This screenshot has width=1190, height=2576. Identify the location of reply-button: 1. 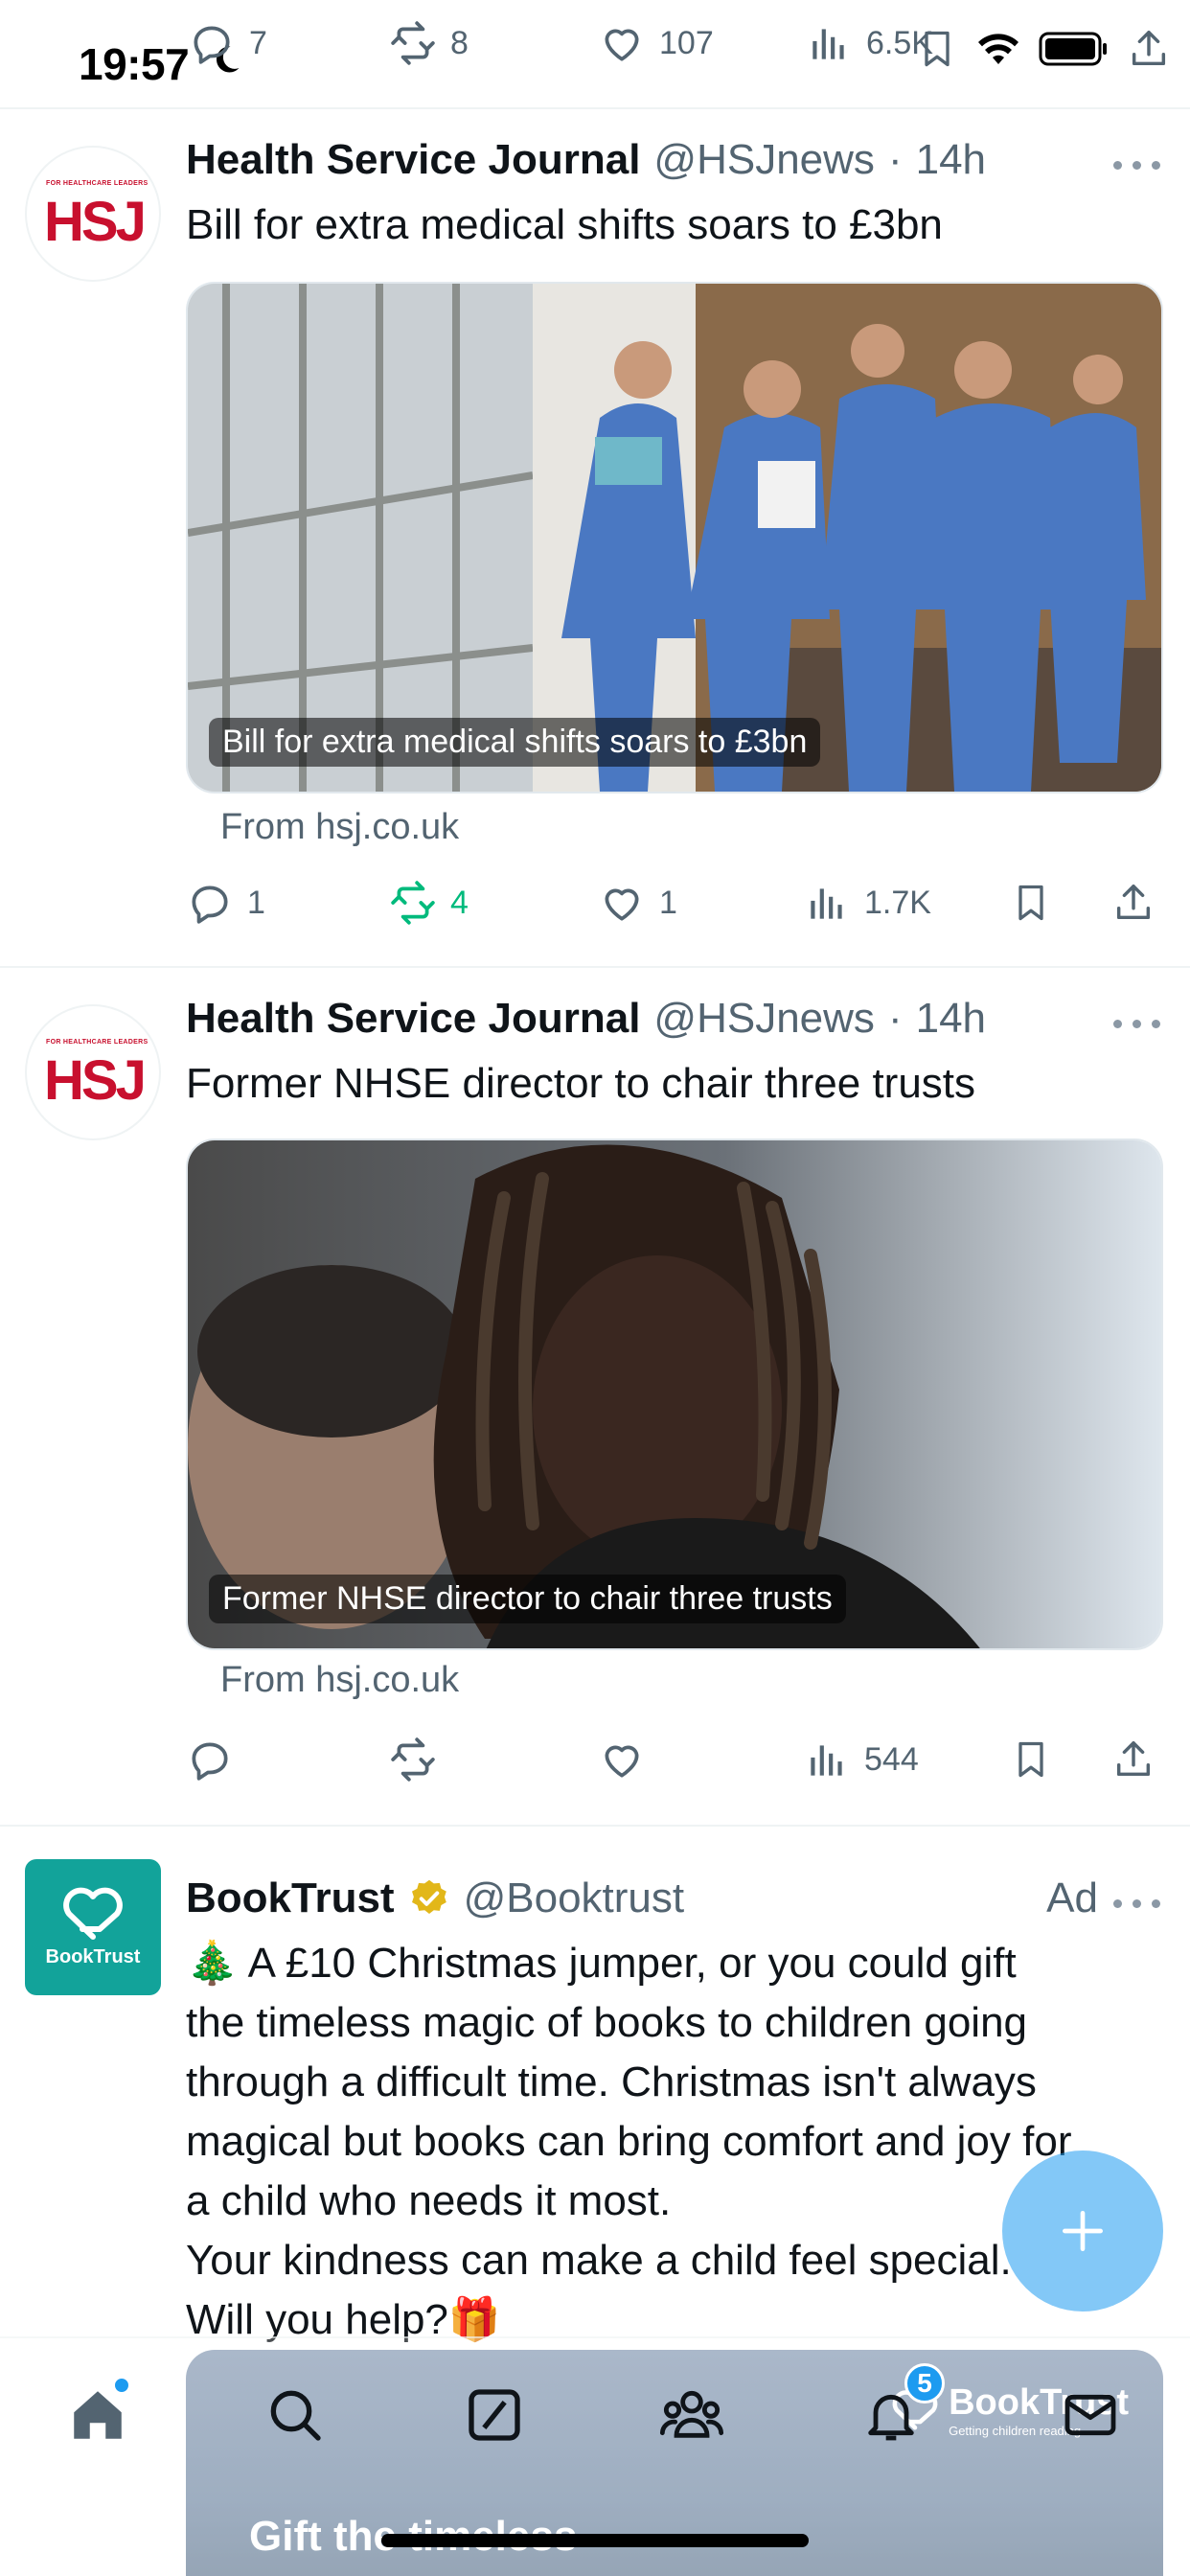
(226, 903).